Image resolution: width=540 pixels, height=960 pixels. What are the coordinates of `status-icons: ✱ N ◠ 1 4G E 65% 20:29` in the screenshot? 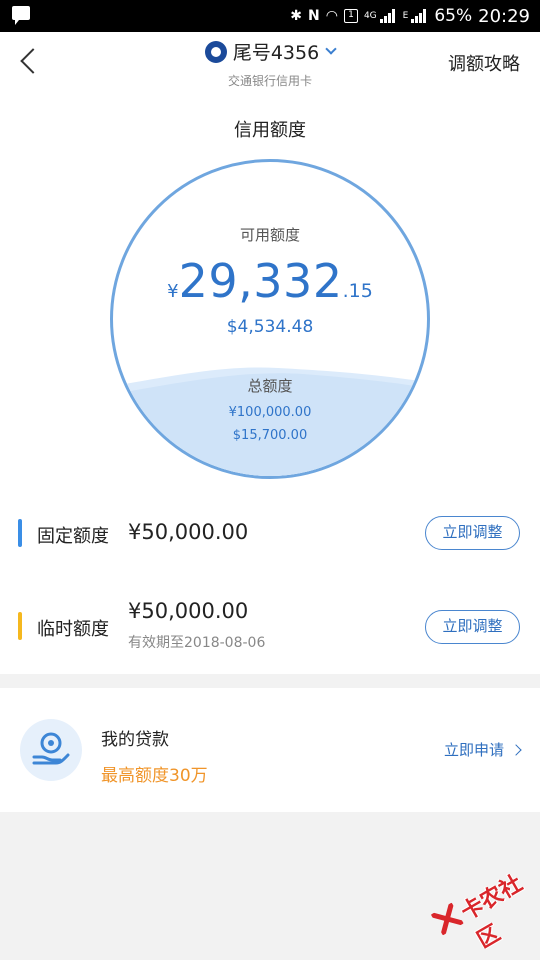 It's located at (410, 16).